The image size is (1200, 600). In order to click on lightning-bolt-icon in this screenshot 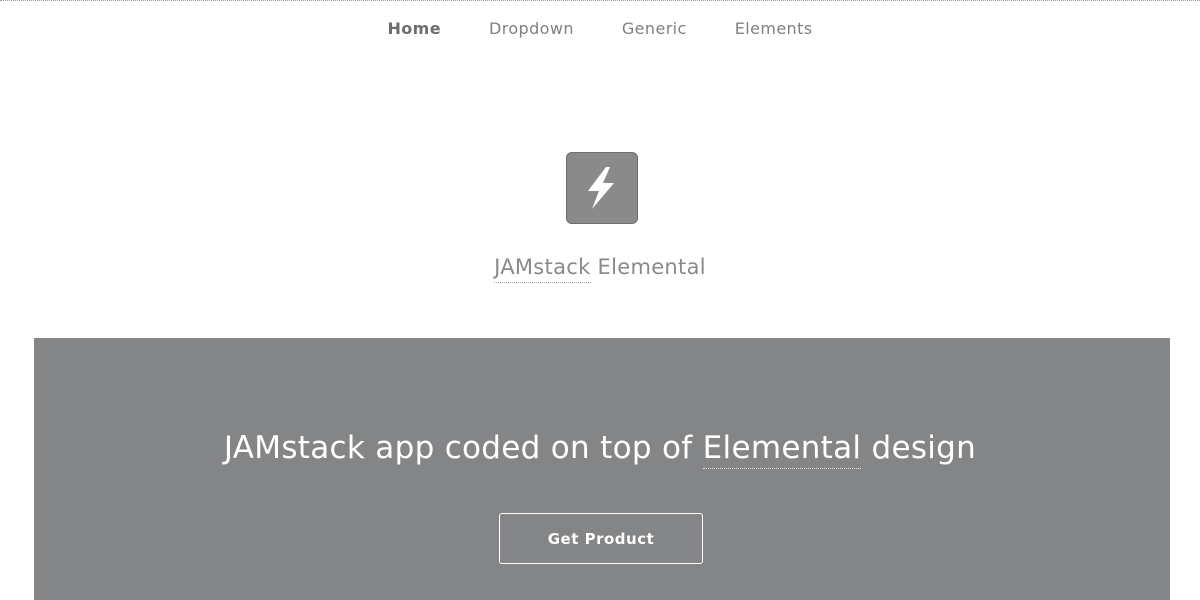, I will do `click(601, 188)`.